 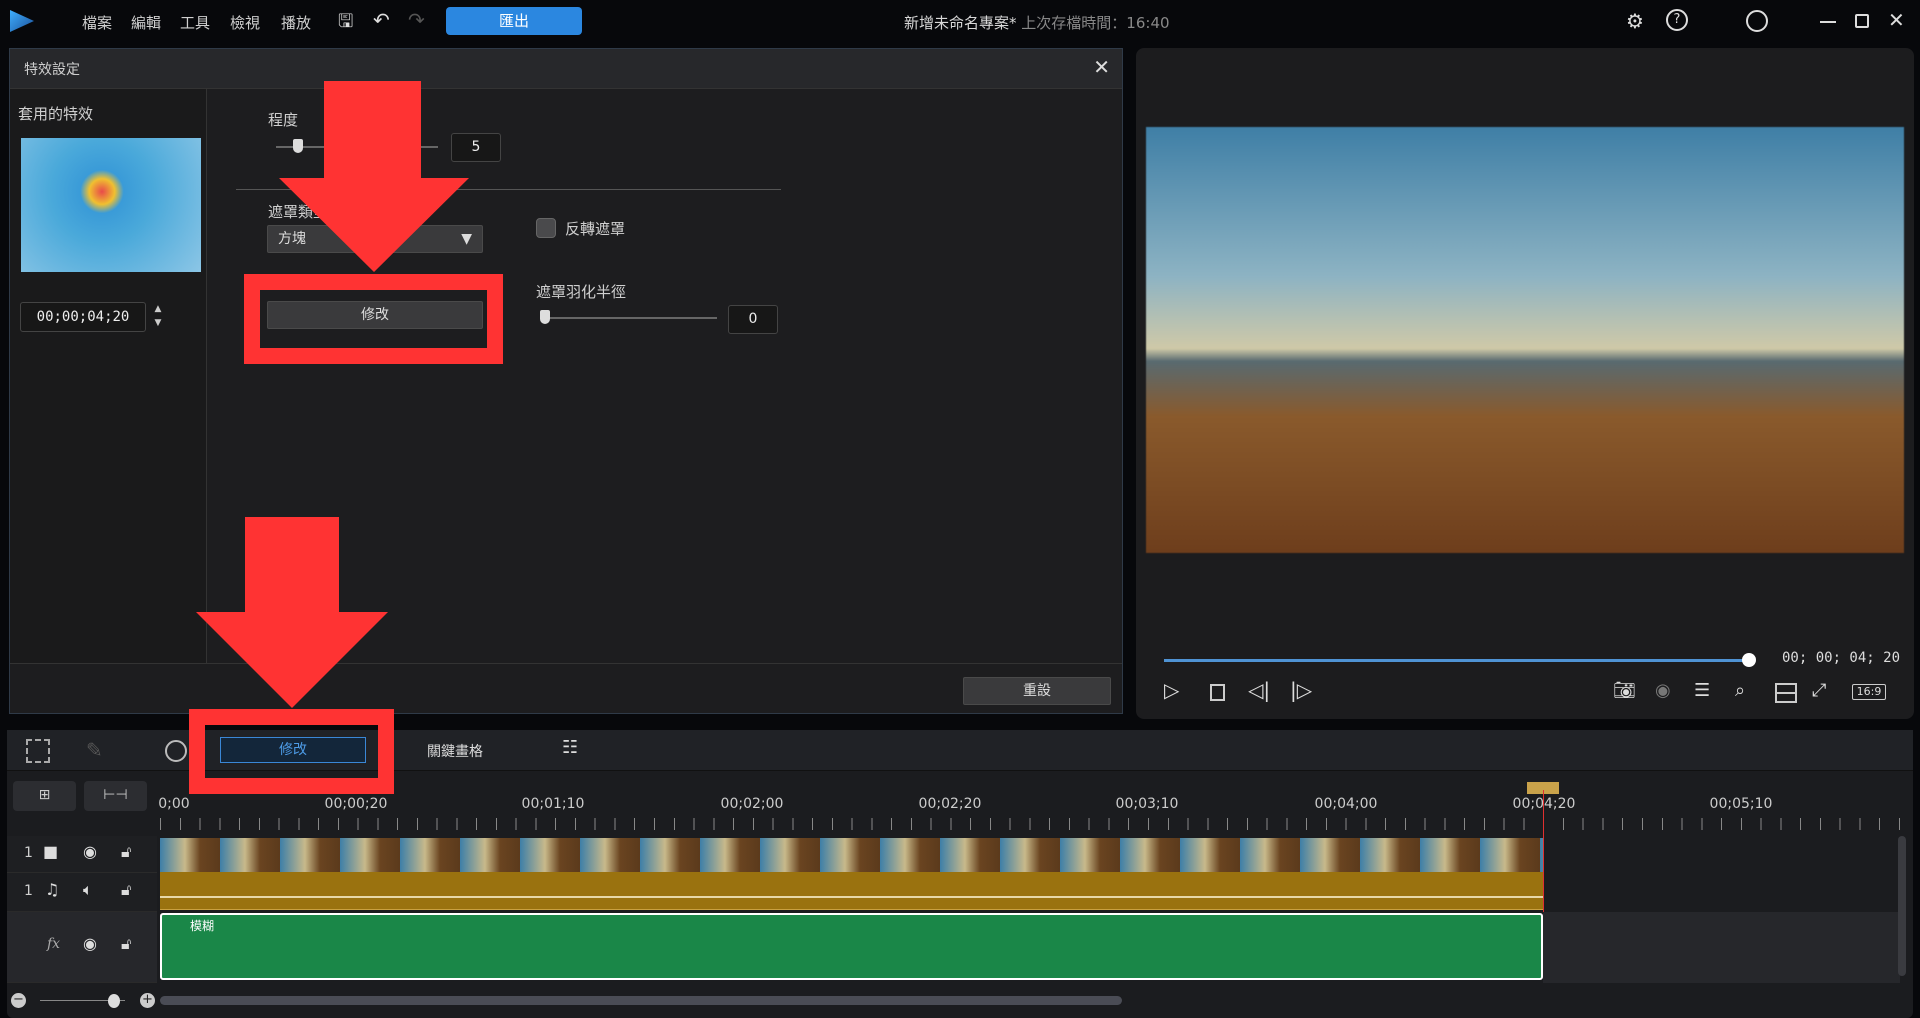 I want to click on play-icon: ▷, so click(x=1171, y=690).